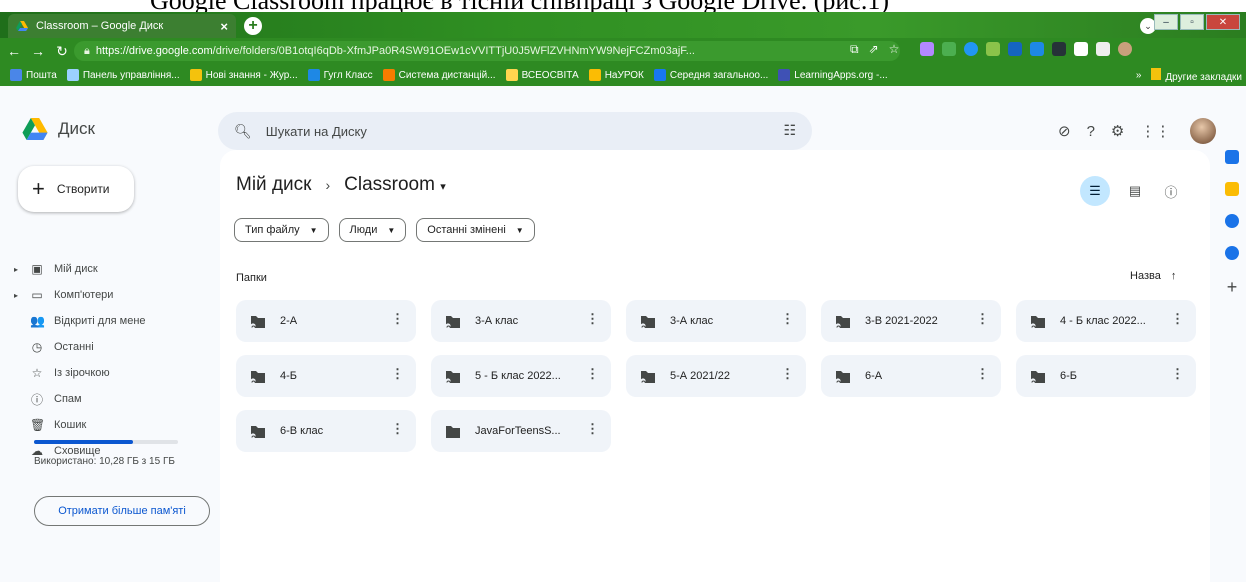 Image resolution: width=1246 pixels, height=582 pixels. Describe the element at coordinates (372, 230) in the screenshot. I see `filter-chip: Люди ▼` at that location.